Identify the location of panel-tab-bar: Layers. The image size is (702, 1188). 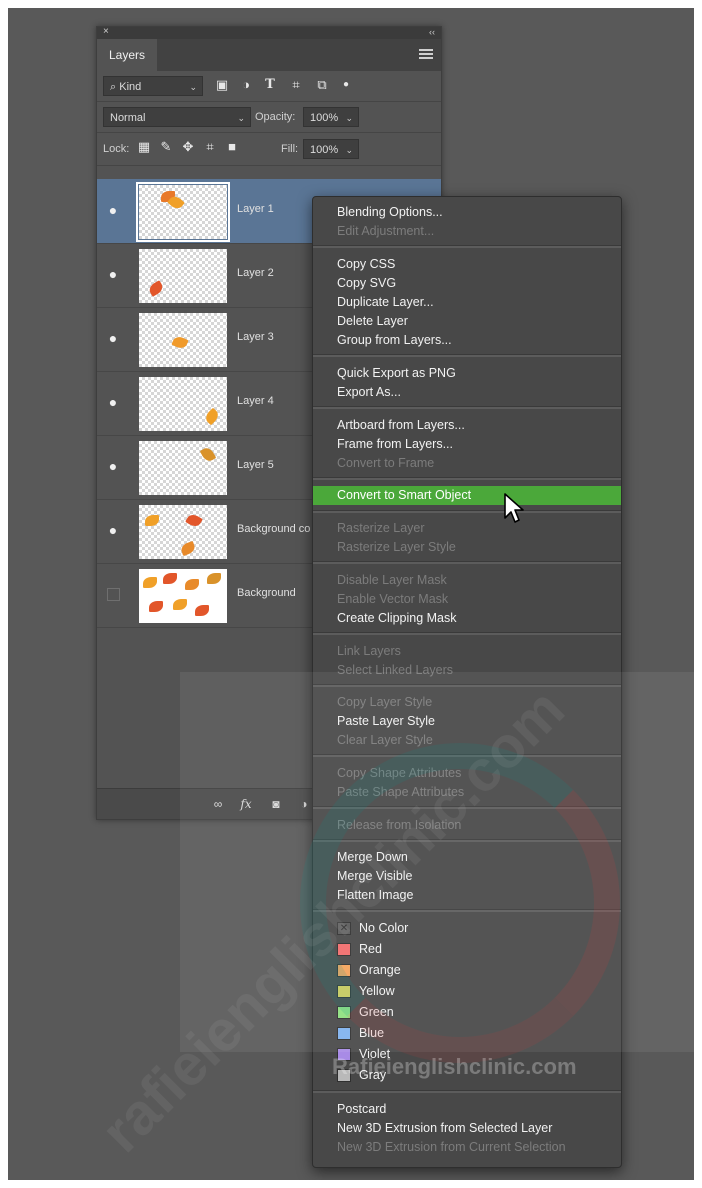
(269, 55).